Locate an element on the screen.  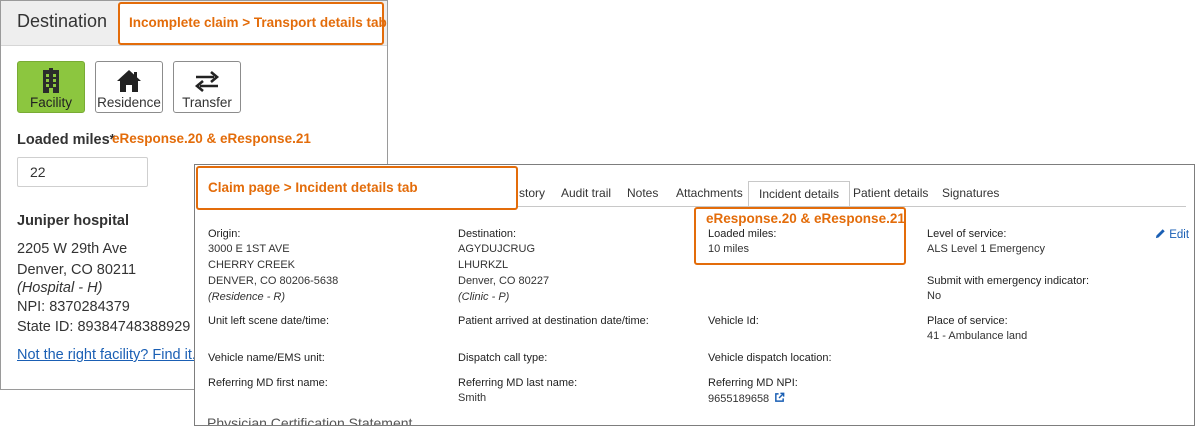
referring-first-name-label: Referring MD first name: is located at coordinates (268, 383).